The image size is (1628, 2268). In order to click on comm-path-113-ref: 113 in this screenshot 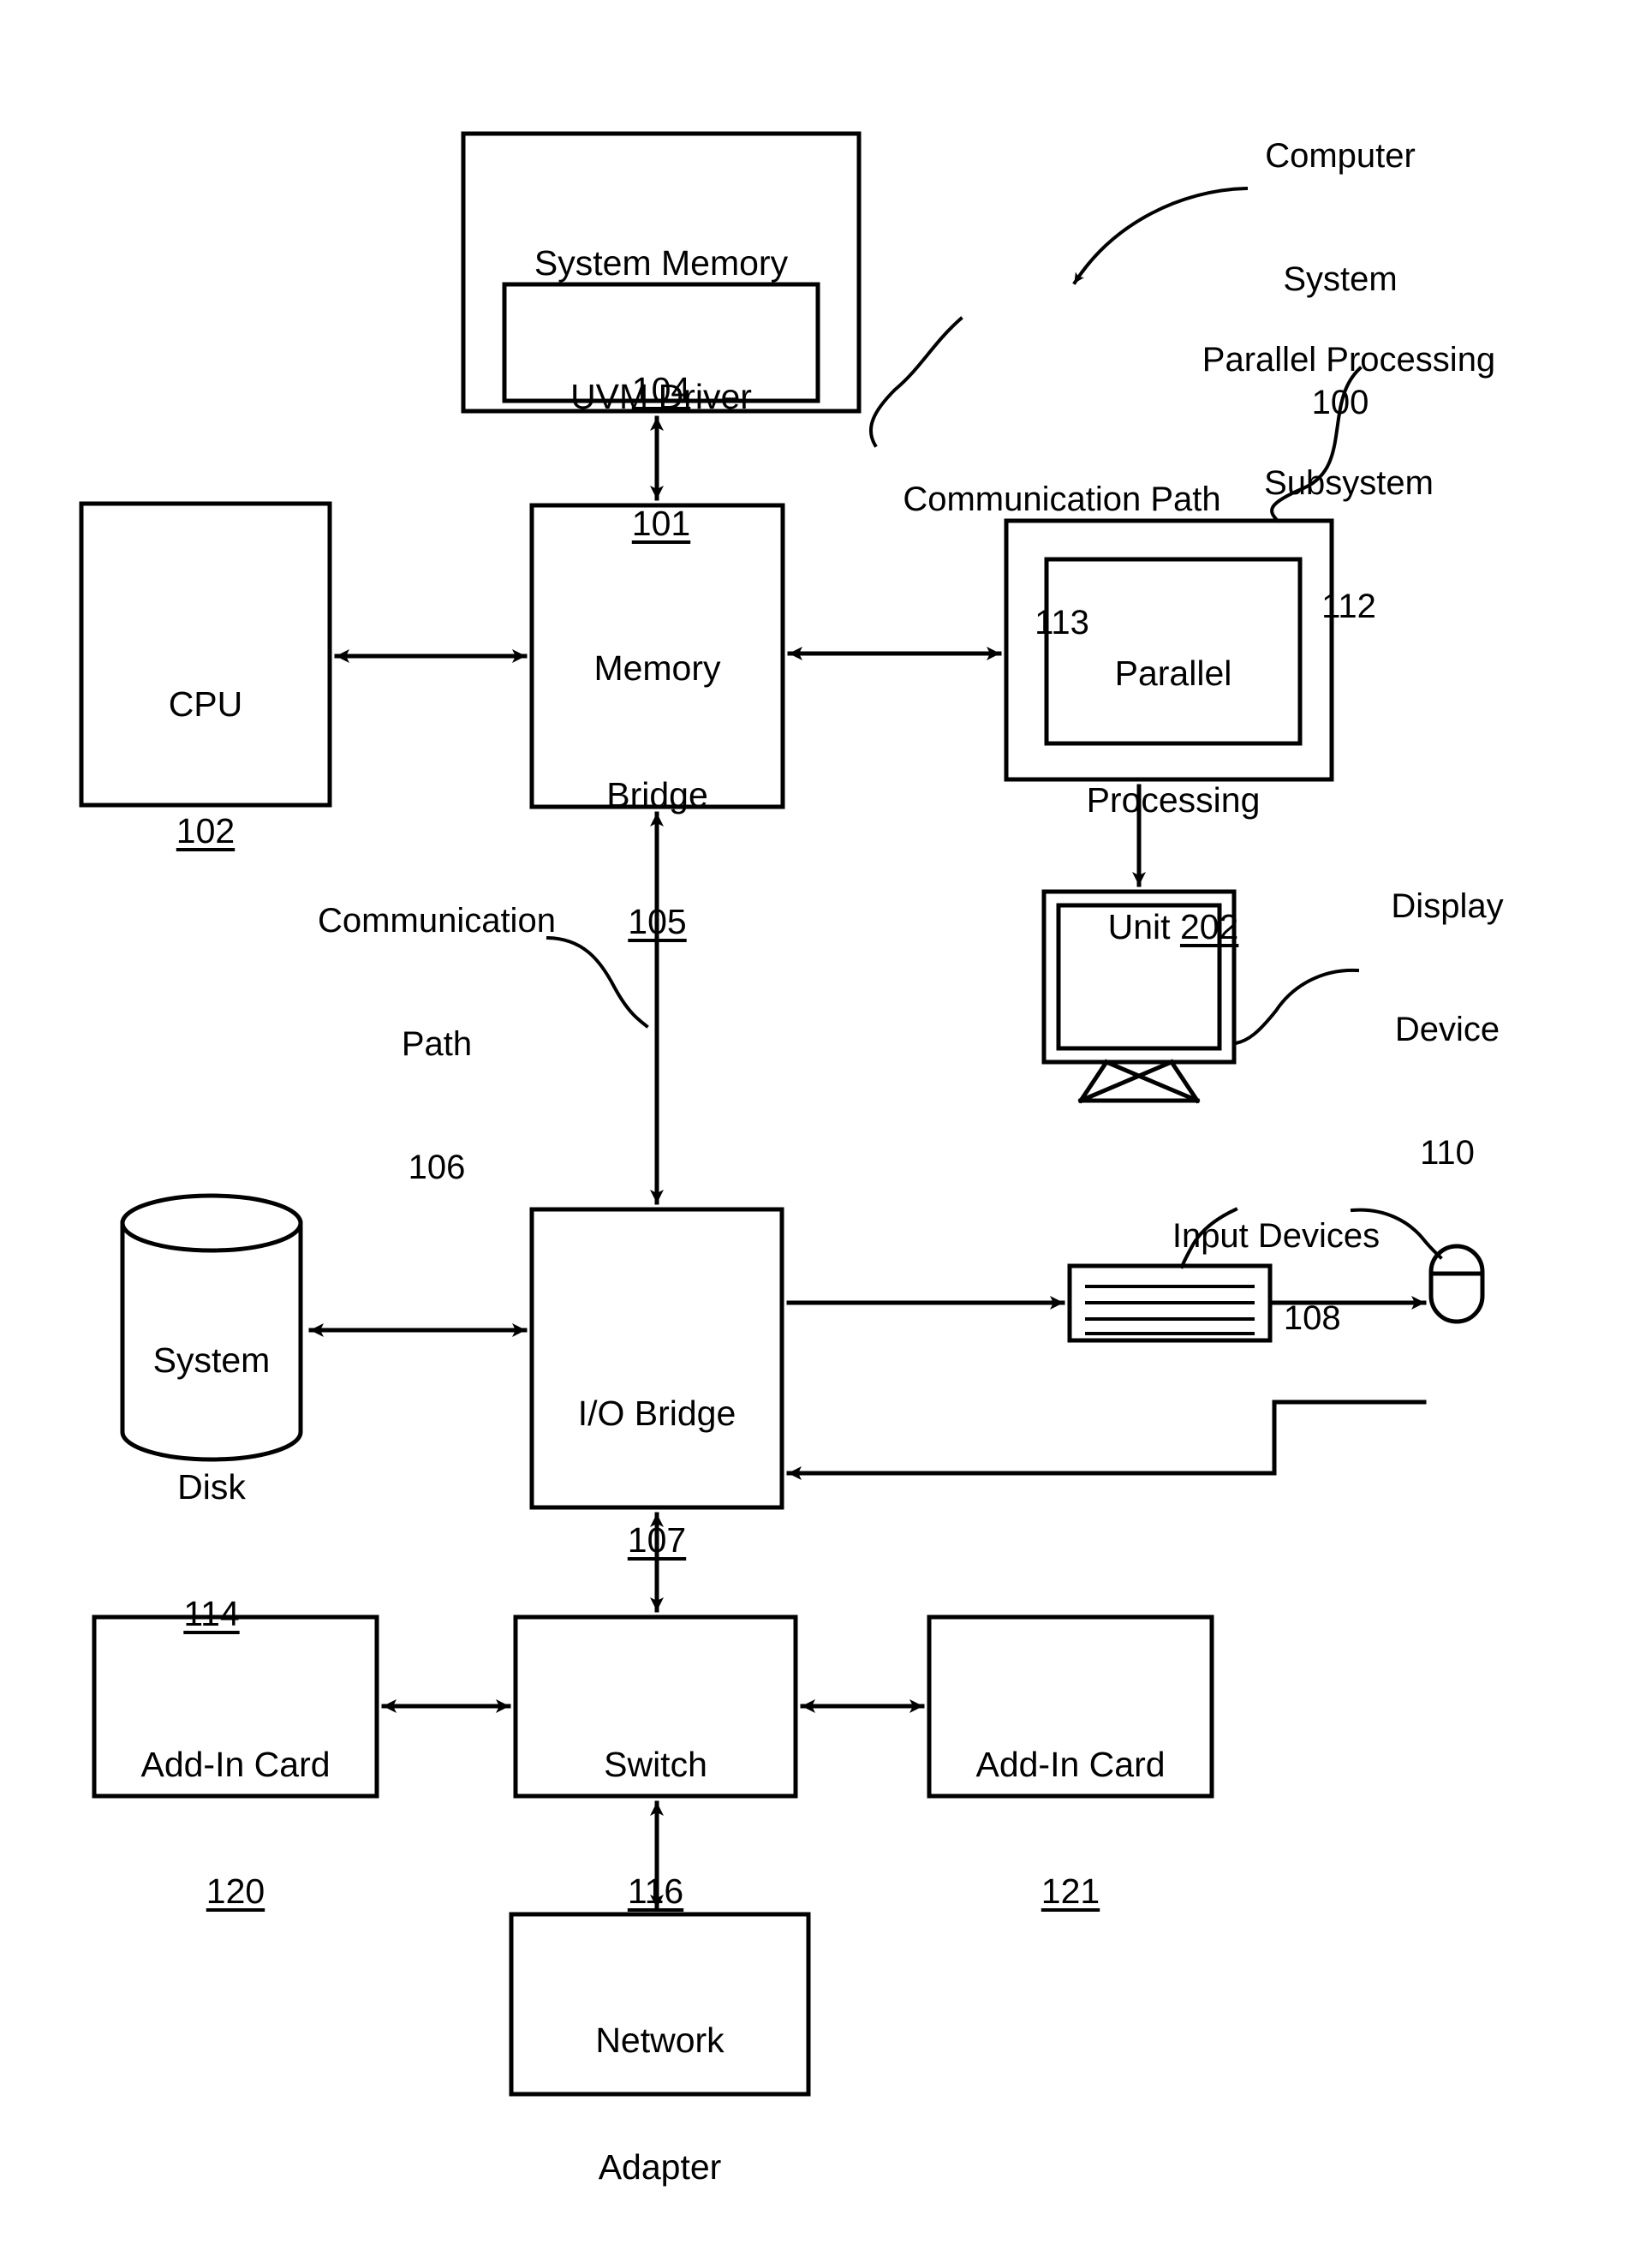, I will do `click(1062, 623)`.